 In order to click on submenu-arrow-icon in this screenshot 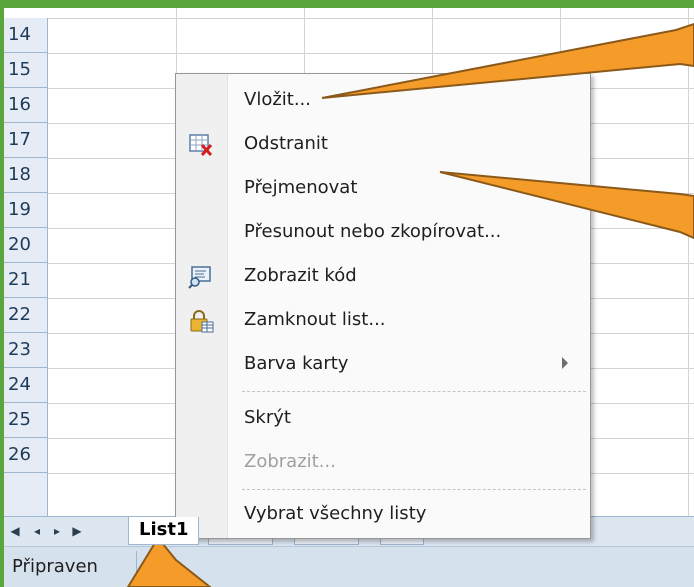, I will do `click(565, 363)`.